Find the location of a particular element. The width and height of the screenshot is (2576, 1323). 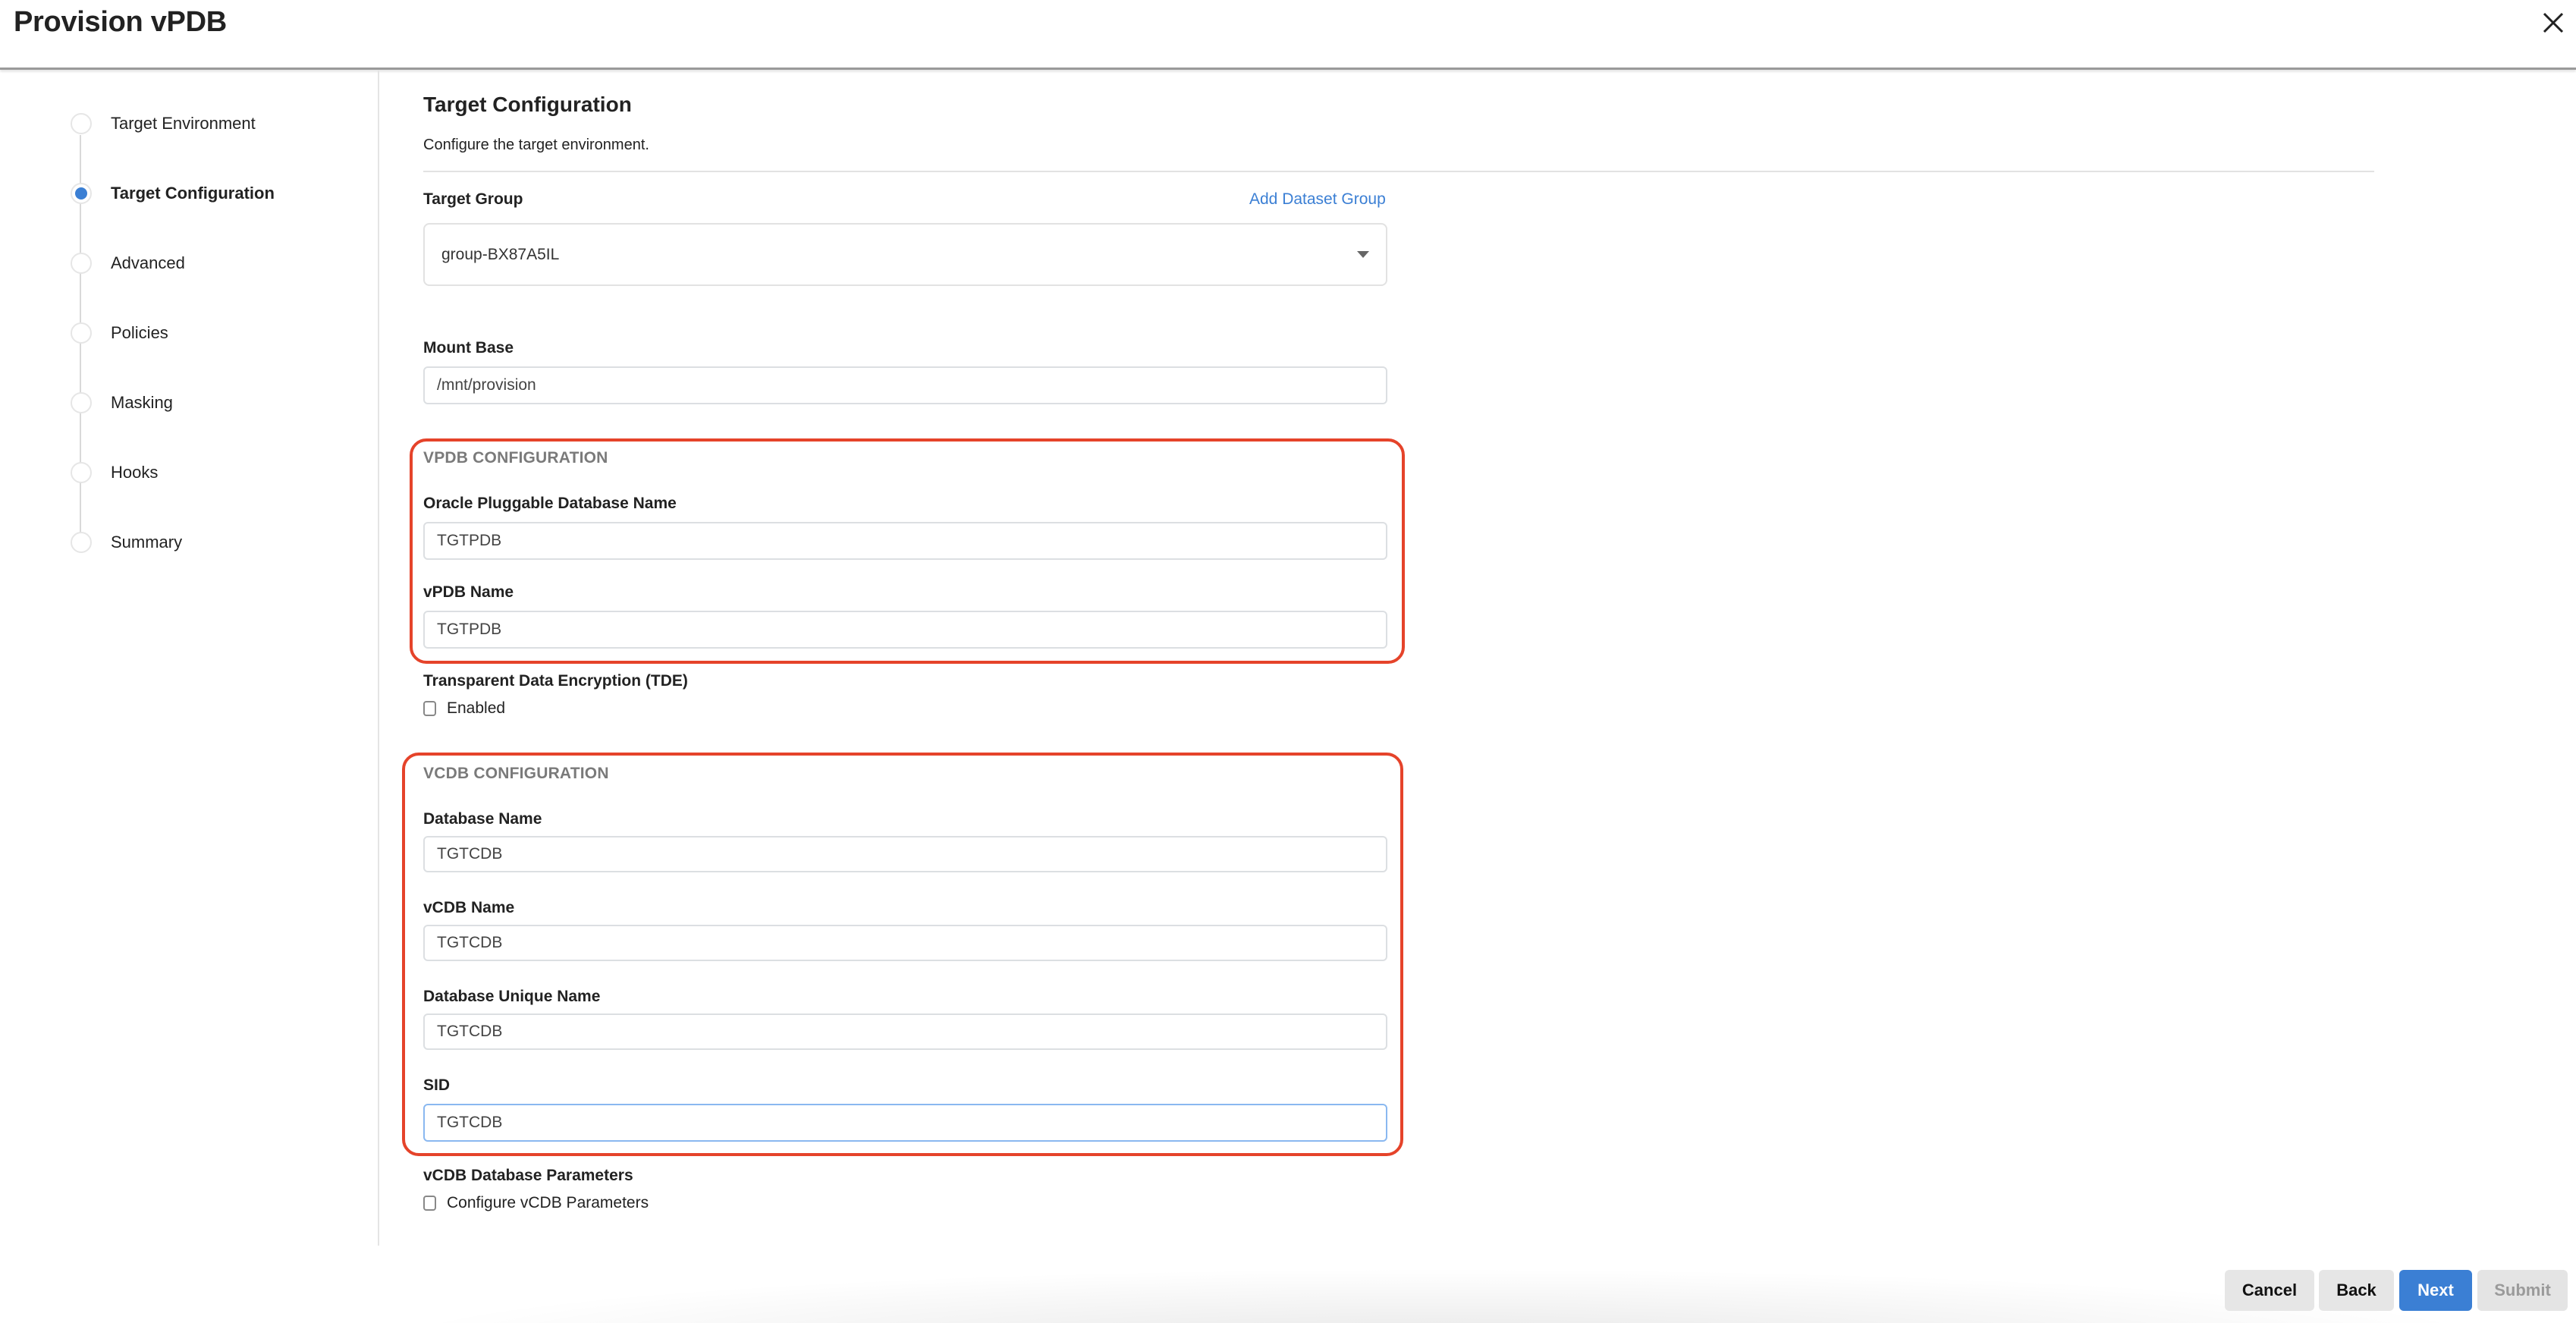

step-circle-active-icon is located at coordinates (81, 193).